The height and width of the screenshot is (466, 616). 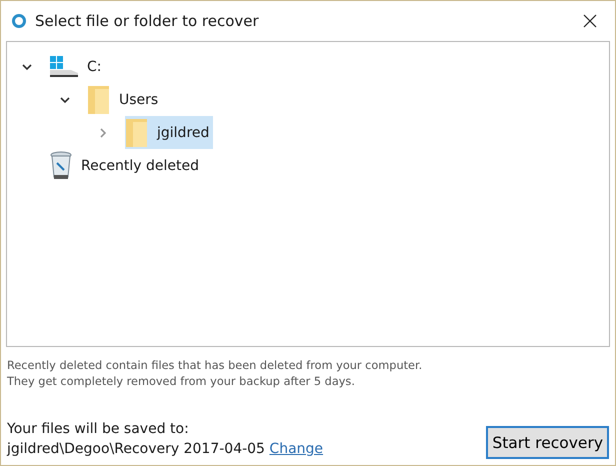 What do you see at coordinates (590, 21) in the screenshot?
I see `close-icon` at bounding box center [590, 21].